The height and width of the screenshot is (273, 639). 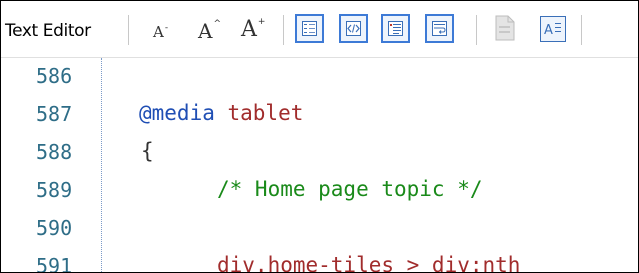 What do you see at coordinates (66, 165) in the screenshot?
I see `line-number-gutter: 586 587 588 589 590 591` at bounding box center [66, 165].